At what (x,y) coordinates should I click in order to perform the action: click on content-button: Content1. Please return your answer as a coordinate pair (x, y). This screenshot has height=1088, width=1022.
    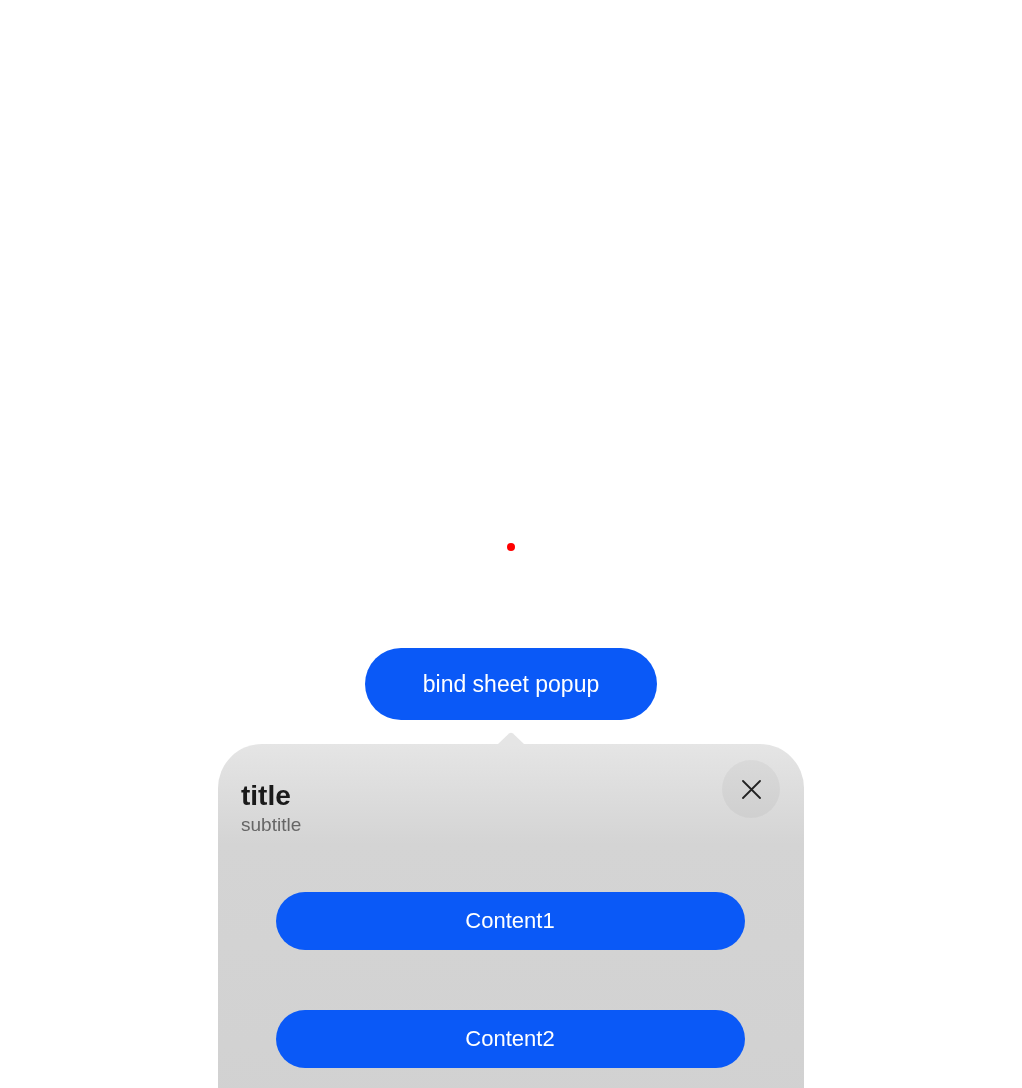
    Looking at the image, I should click on (510, 921).